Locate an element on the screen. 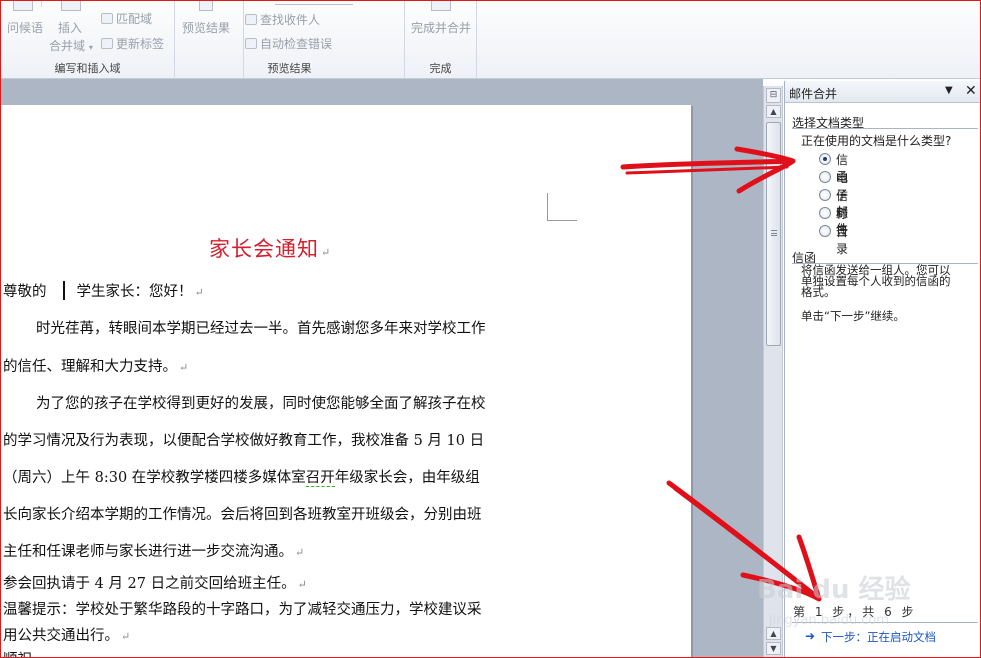 The image size is (981, 658). group-label: 预览结果 is located at coordinates (289, 68).